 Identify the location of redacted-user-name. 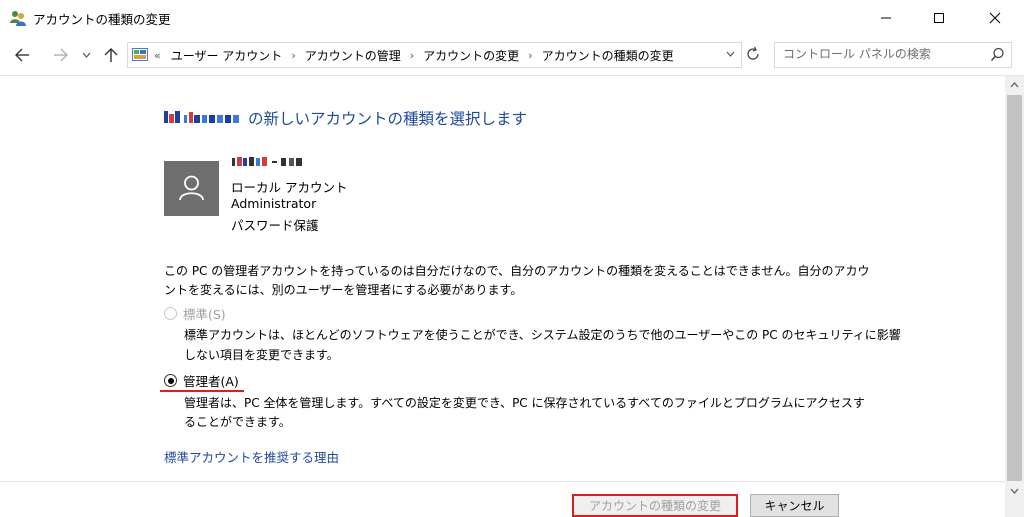
(201, 117).